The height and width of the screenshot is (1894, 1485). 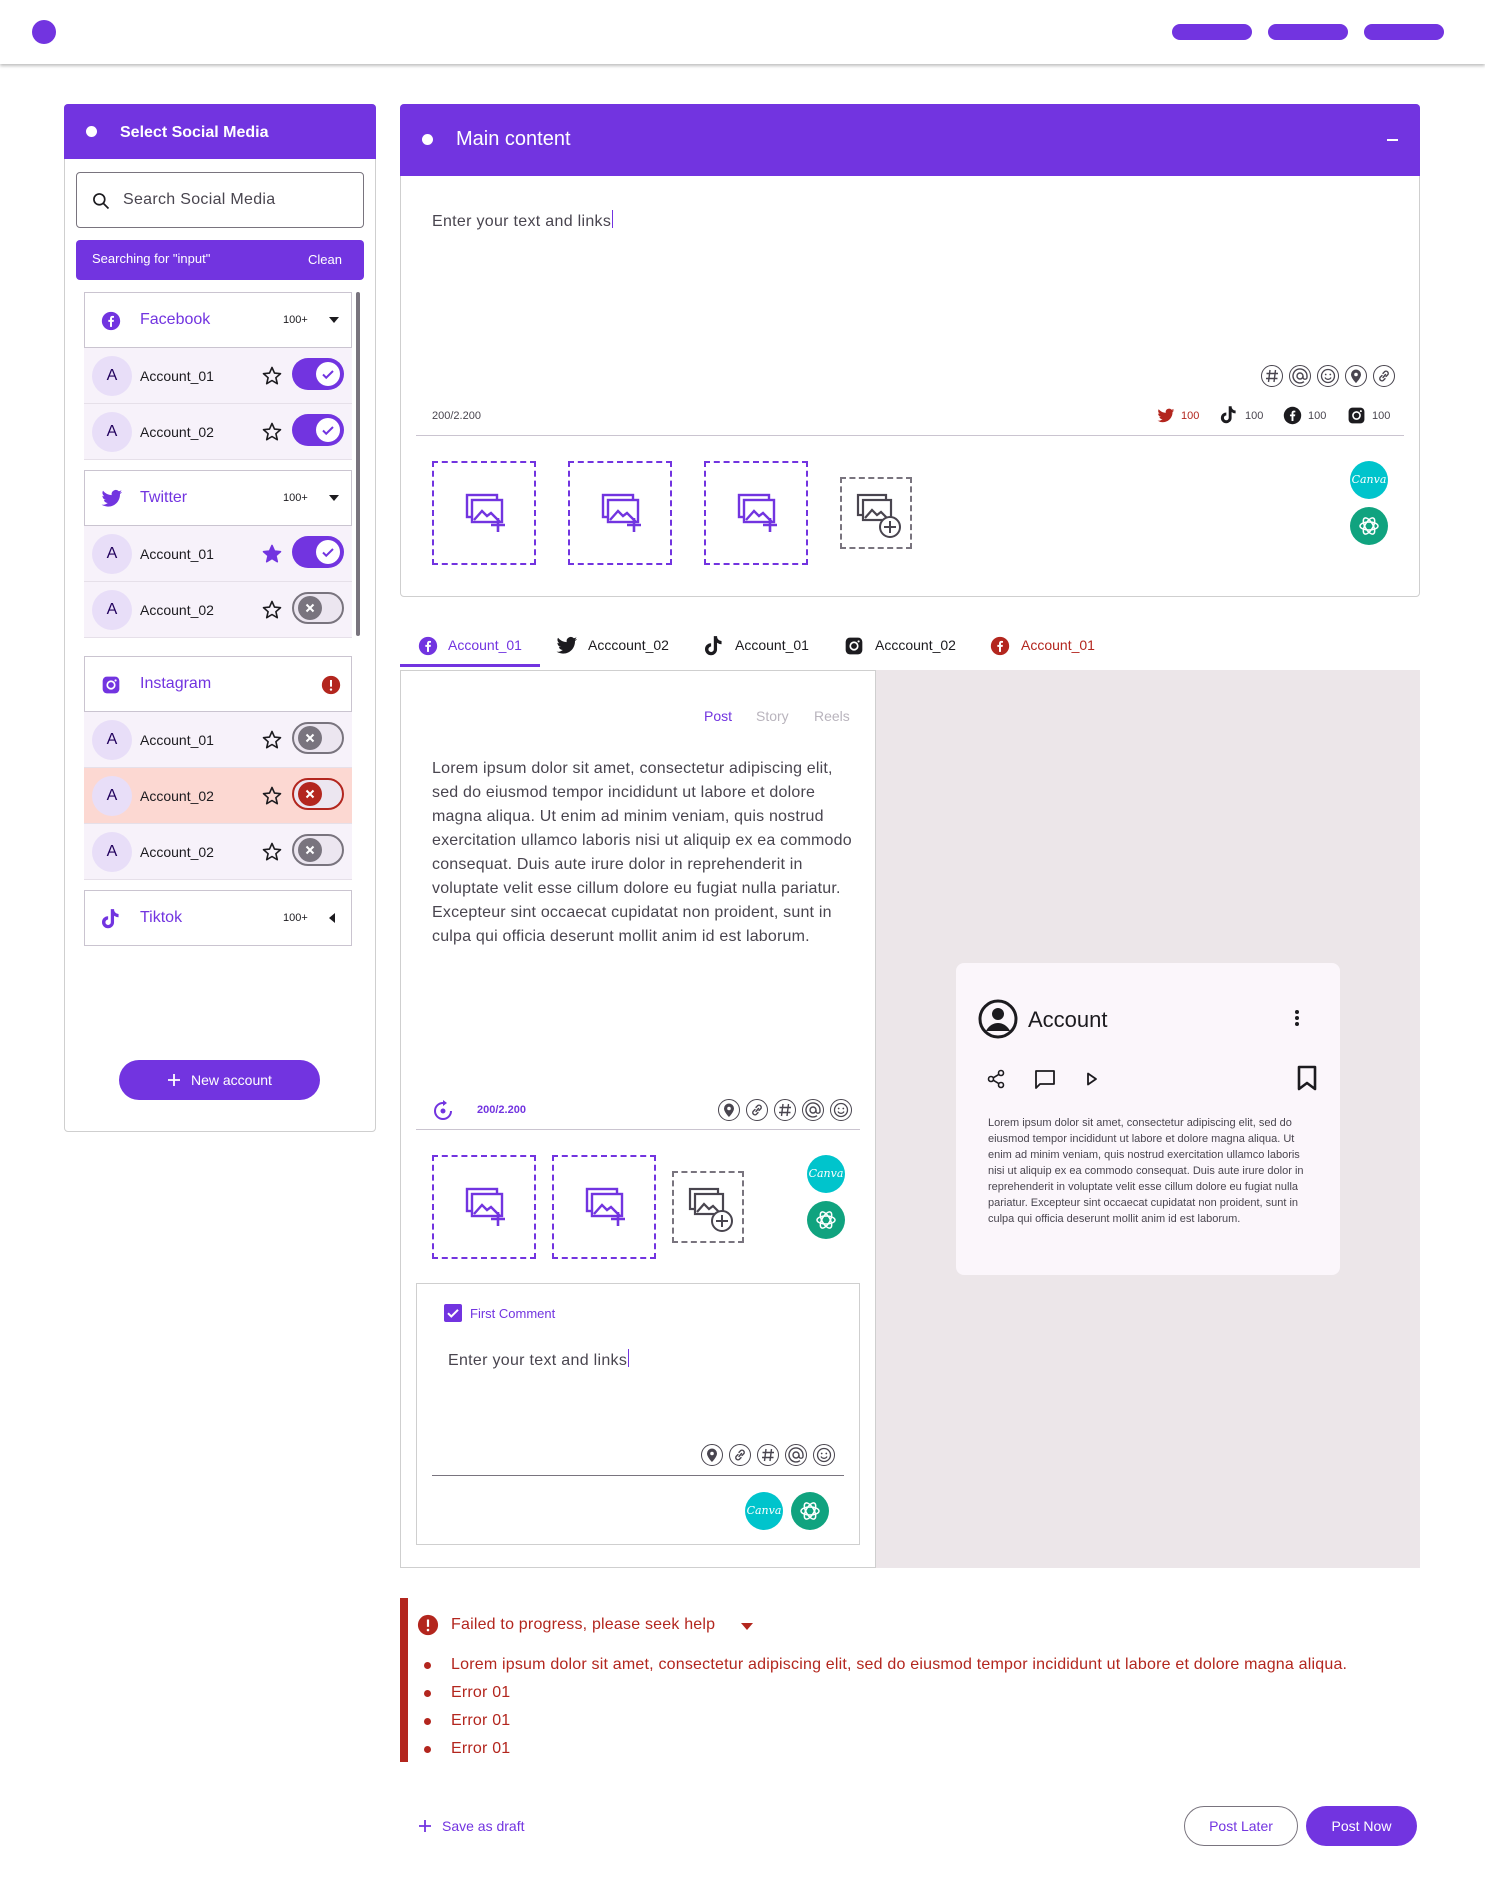 I want to click on save-draft-button: Save as draft, so click(x=486, y=1826).